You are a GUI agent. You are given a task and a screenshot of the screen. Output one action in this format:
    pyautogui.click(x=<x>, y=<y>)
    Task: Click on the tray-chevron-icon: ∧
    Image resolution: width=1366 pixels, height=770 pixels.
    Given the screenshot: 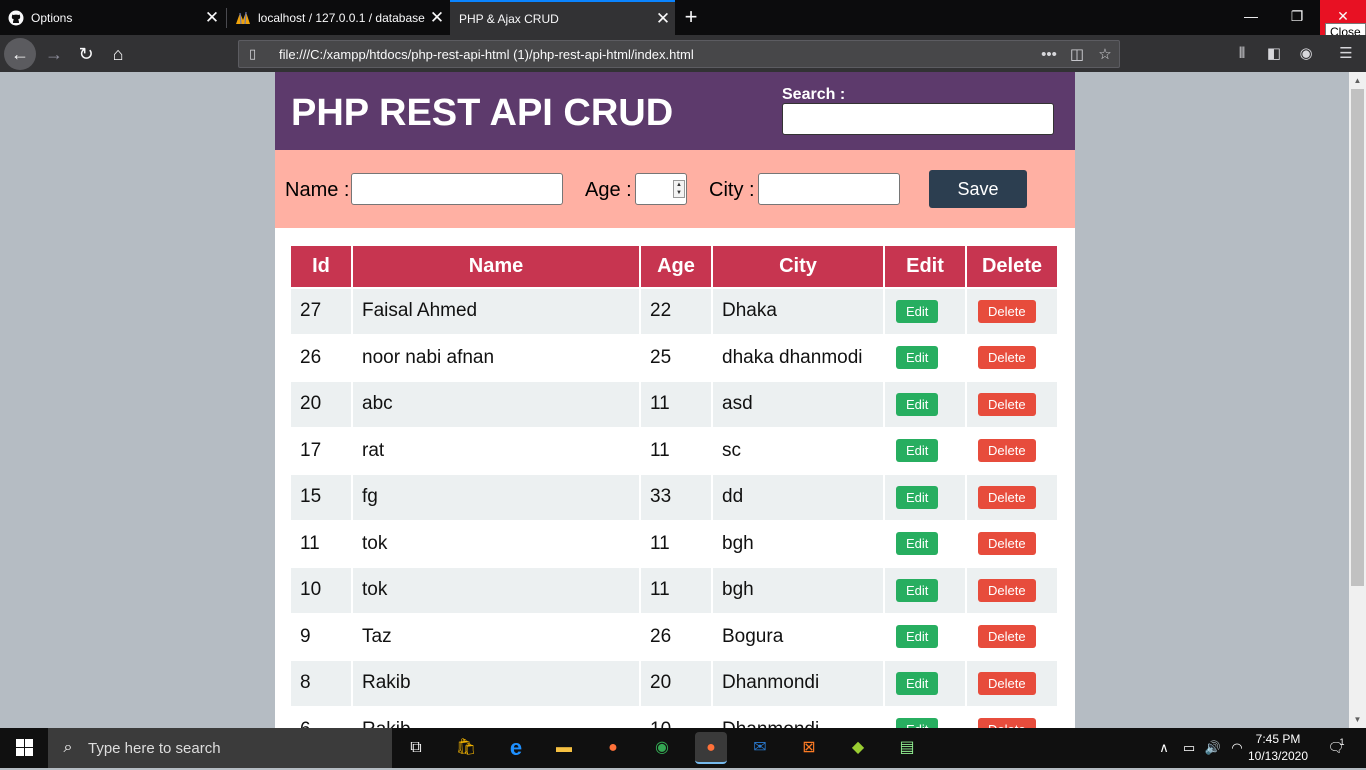 What is the action you would take?
    pyautogui.click(x=1164, y=748)
    